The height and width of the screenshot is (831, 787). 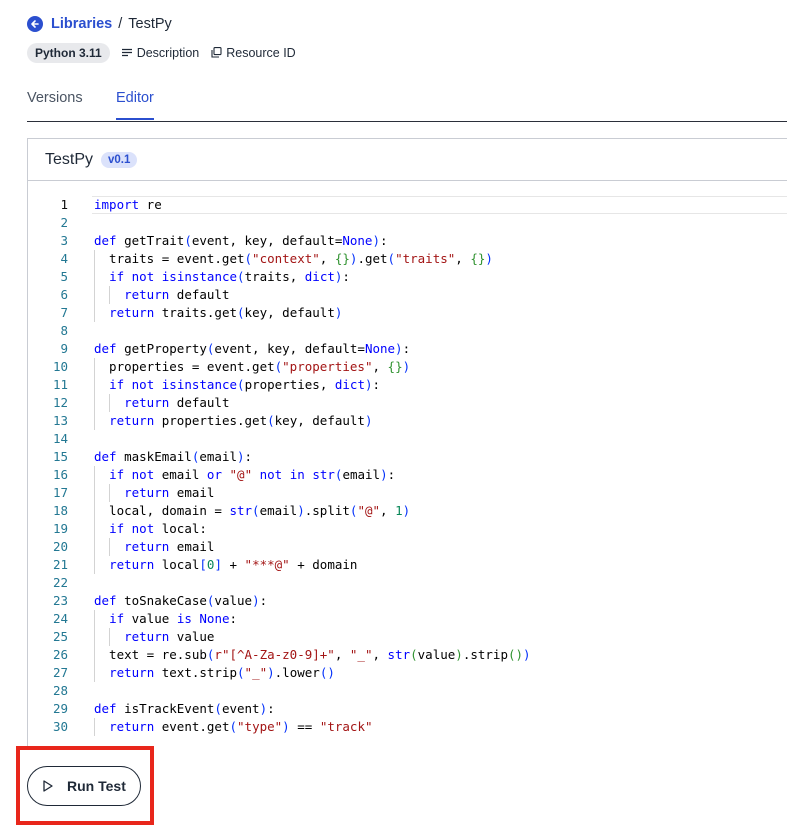 I want to click on code-line: 3 def getTrait(event, key, default=None):, so click(x=407, y=241).